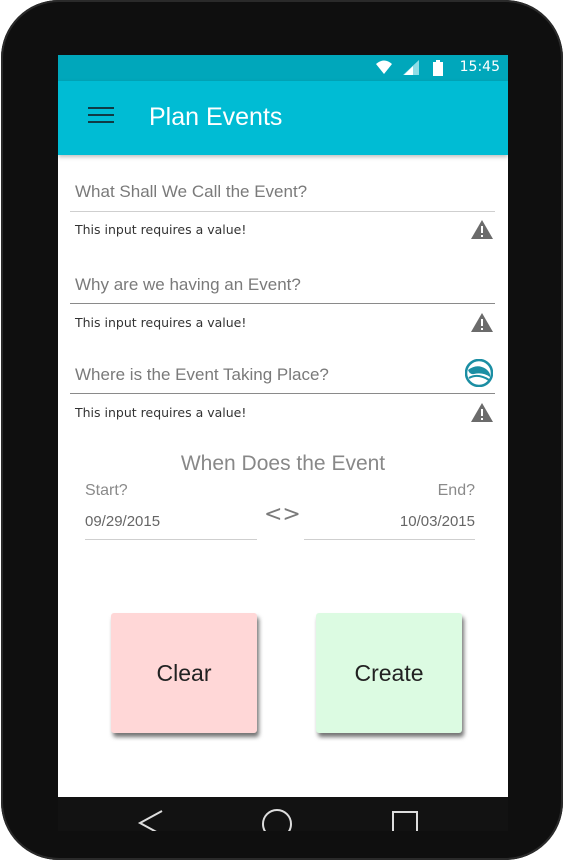 The height and width of the screenshot is (860, 566). What do you see at coordinates (277, 819) in the screenshot?
I see `home-icon` at bounding box center [277, 819].